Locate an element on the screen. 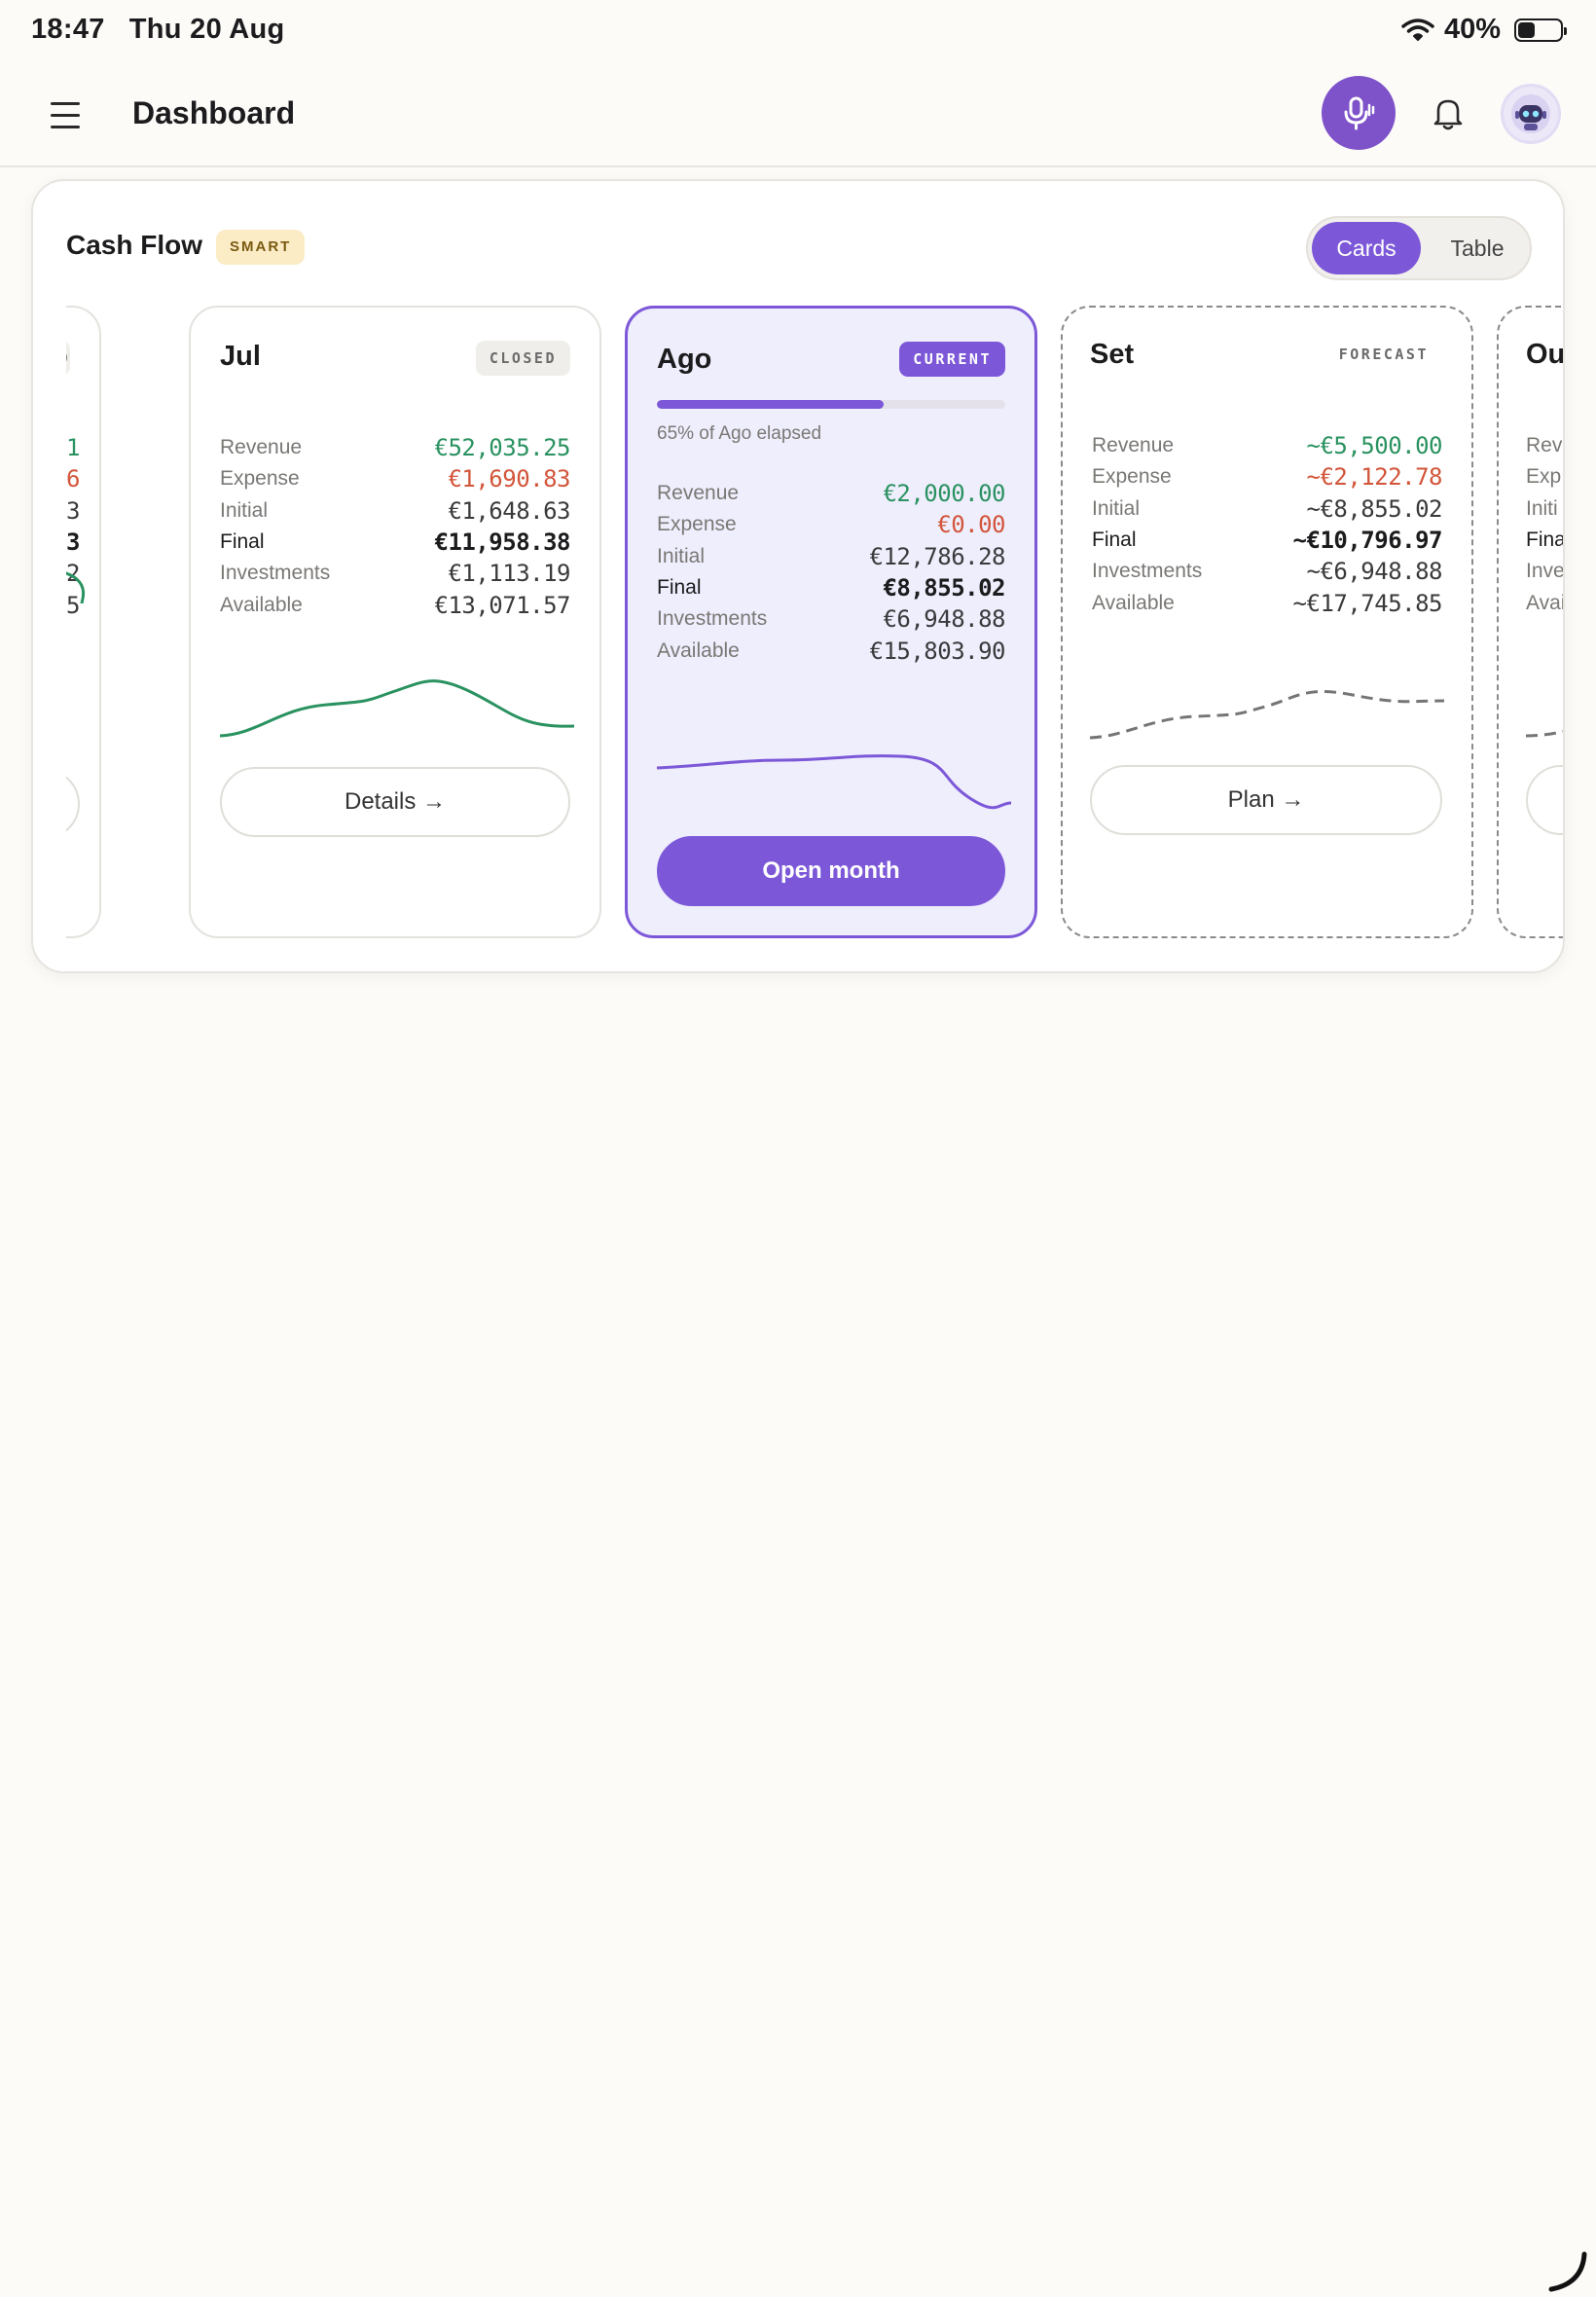 This screenshot has width=1596, height=2297. ago-label-available: Available is located at coordinates (698, 650).